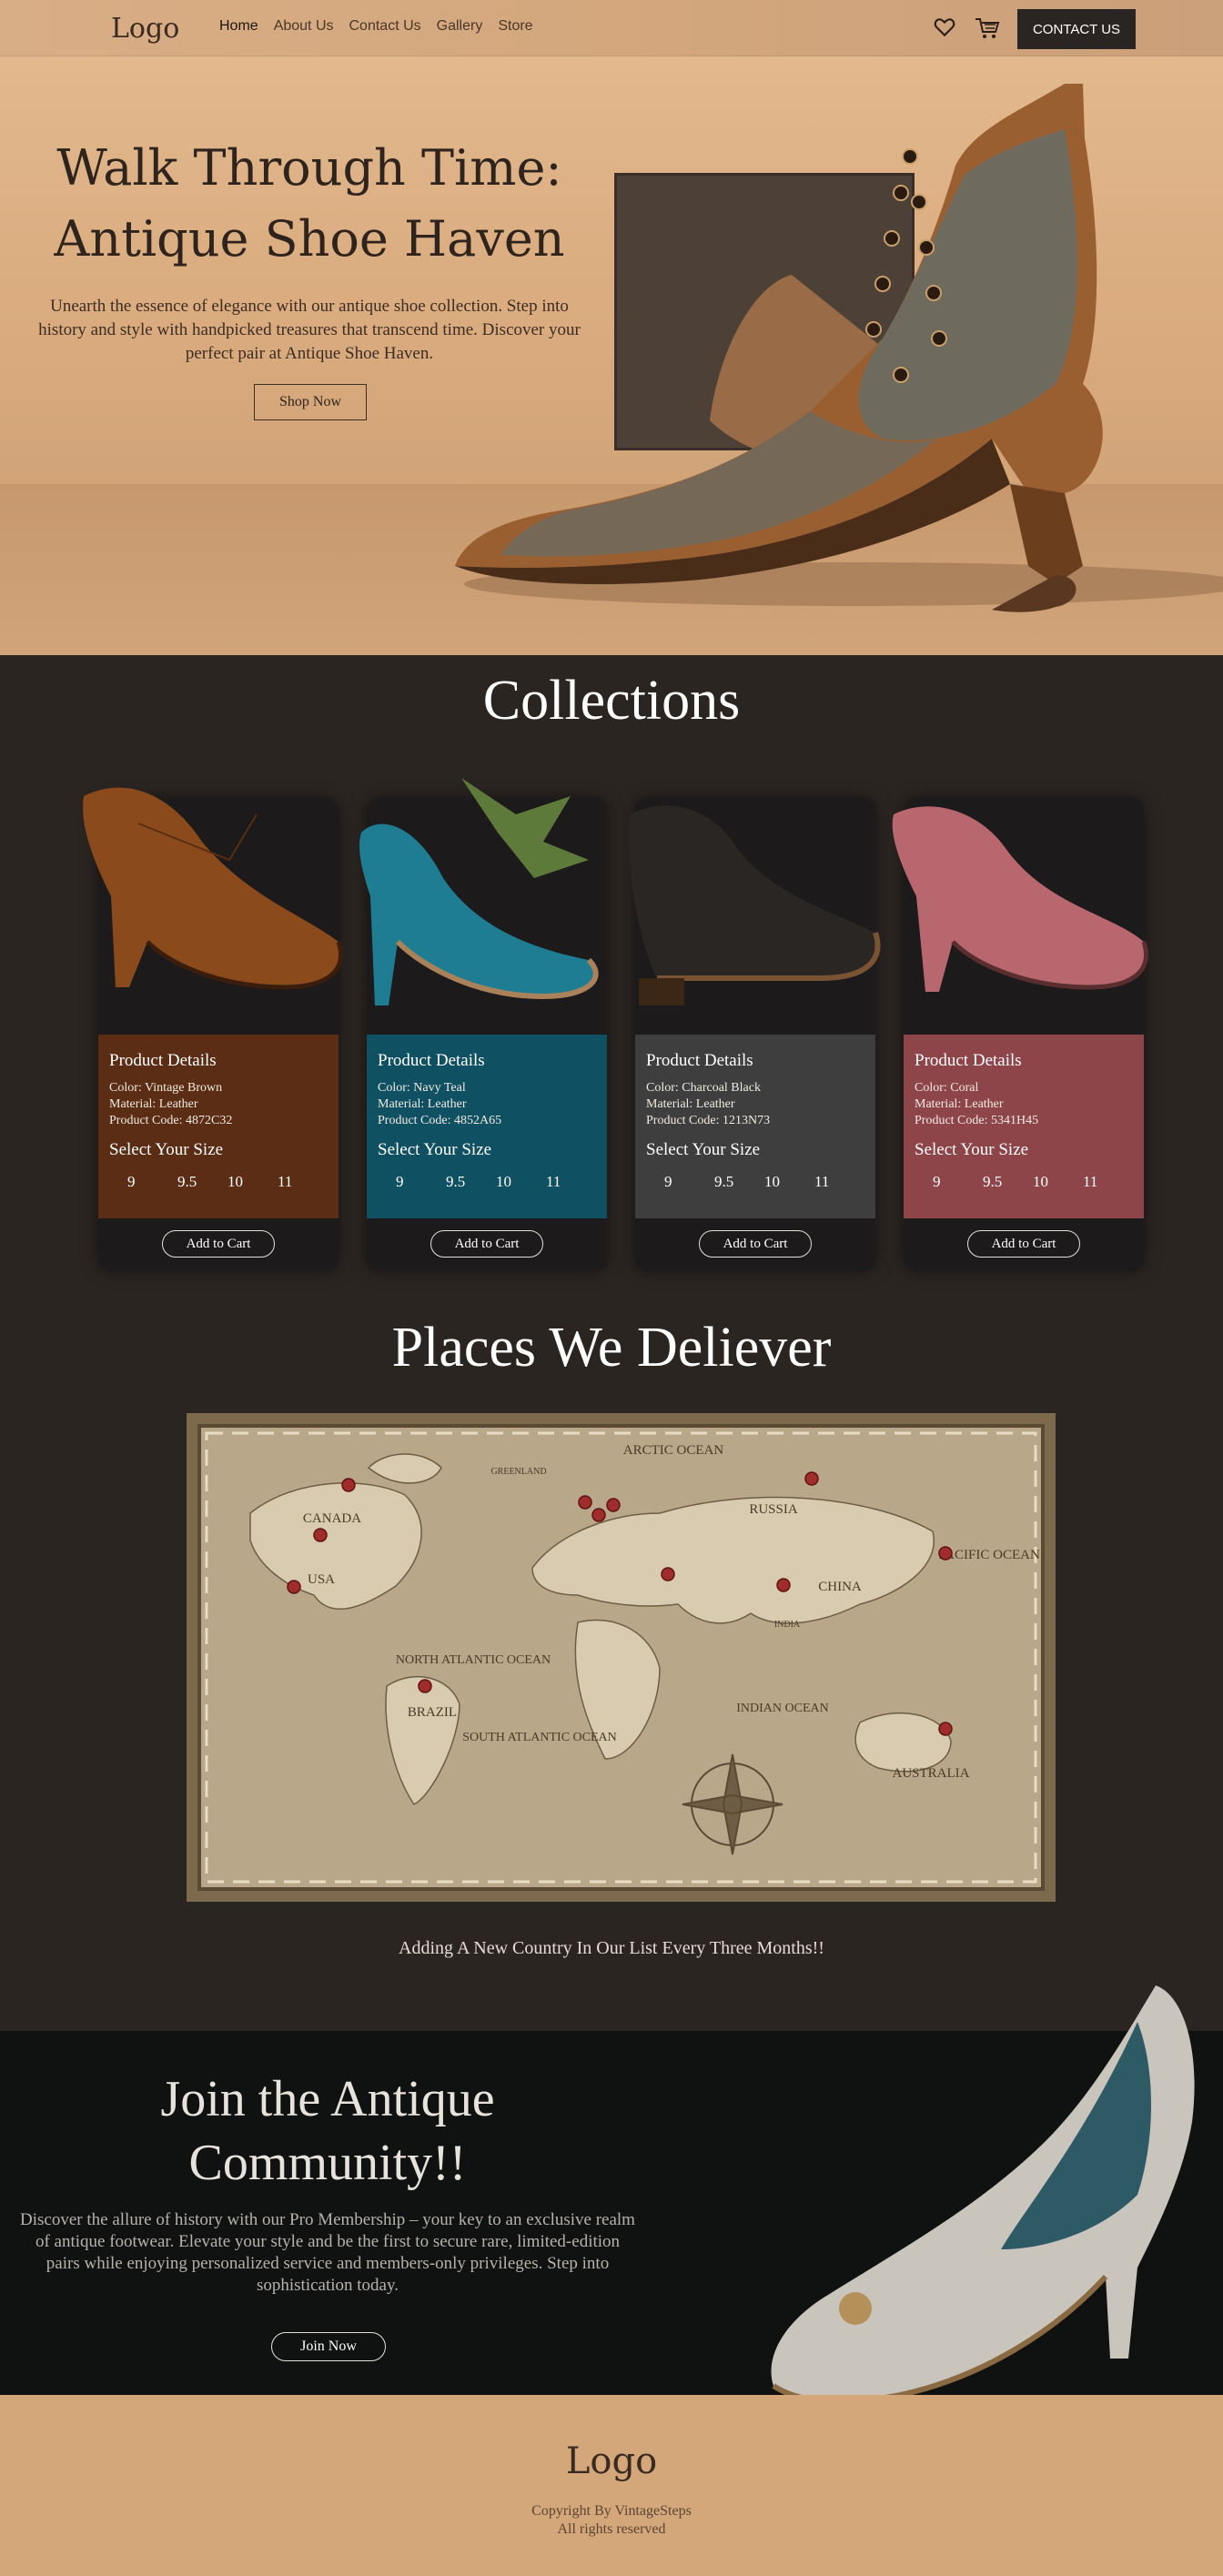 Image resolution: width=1223 pixels, height=2576 pixels. Describe the element at coordinates (479, 891) in the screenshot. I see `teal-pump-image` at that location.